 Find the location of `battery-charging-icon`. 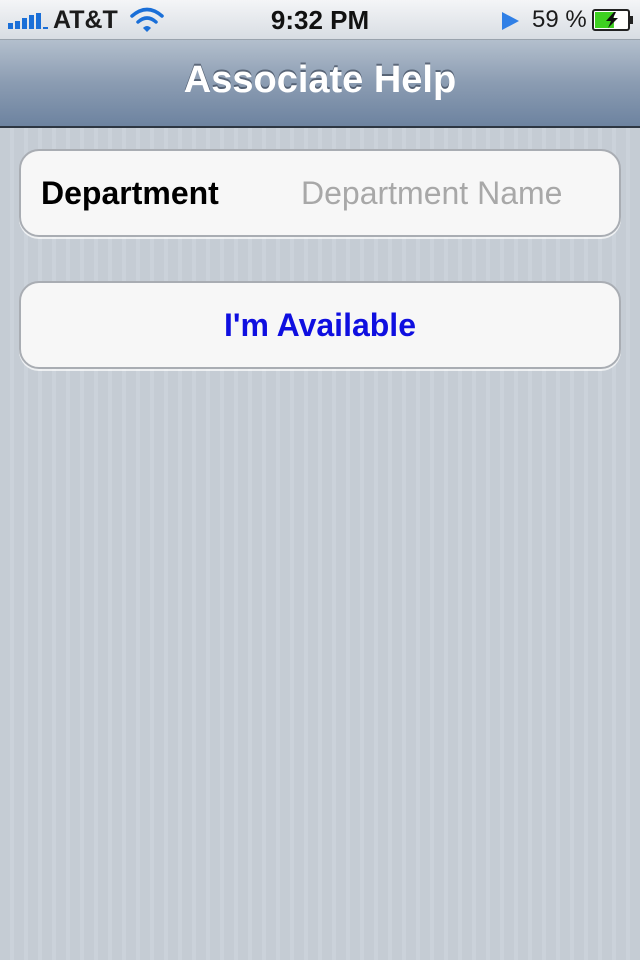

battery-charging-icon is located at coordinates (612, 20).